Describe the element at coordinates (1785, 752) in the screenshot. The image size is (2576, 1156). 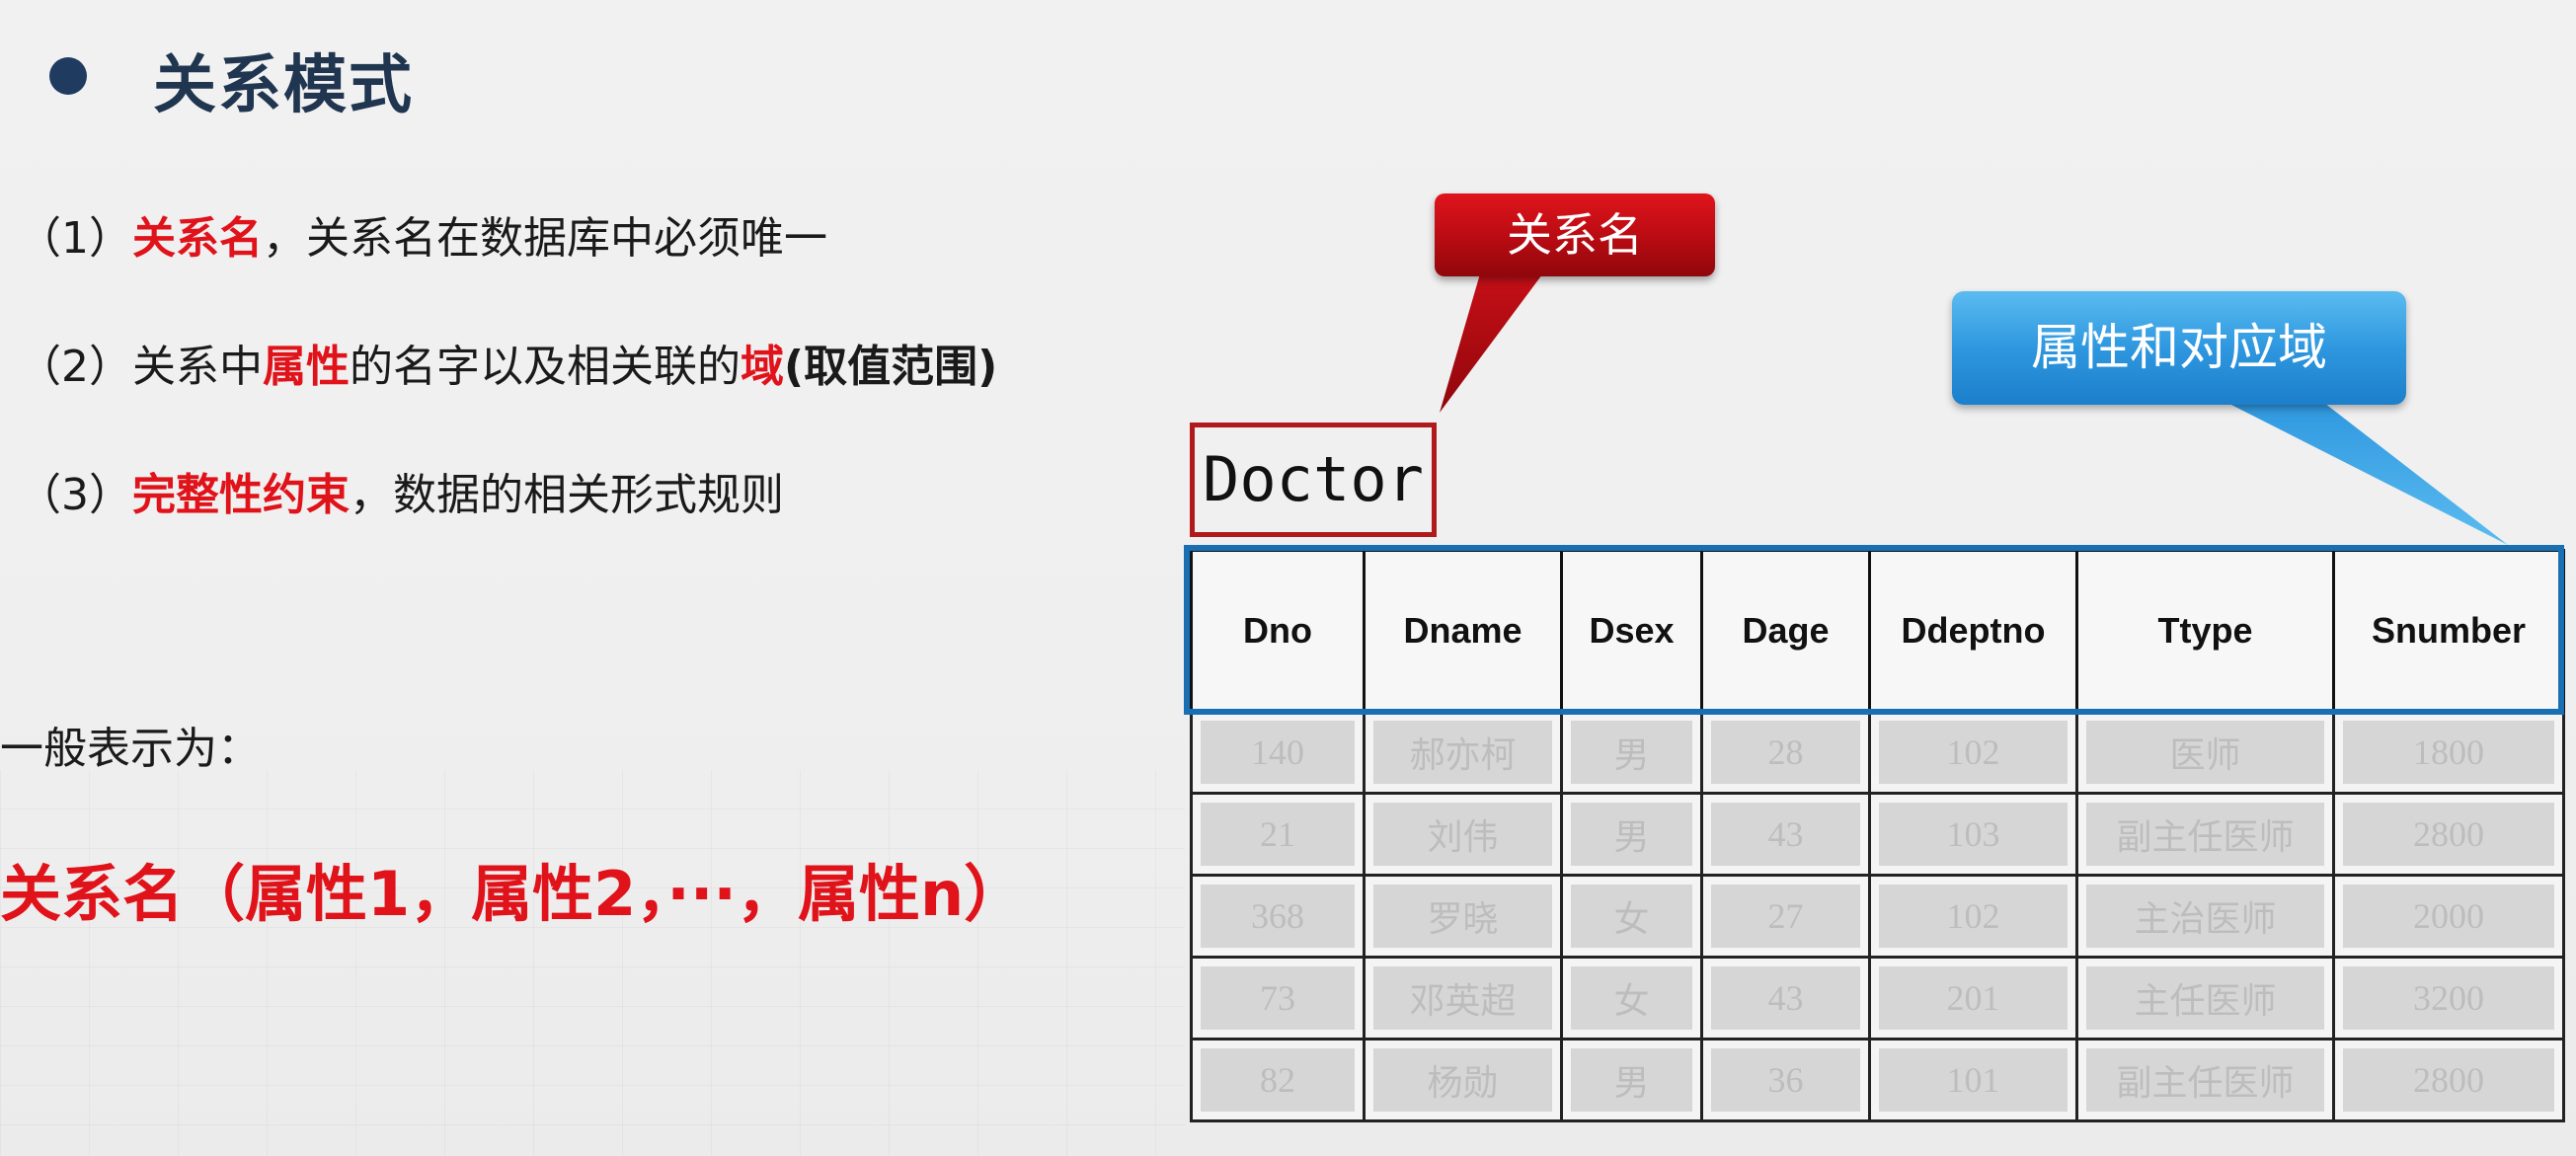
I see `table-cell: 28` at that location.